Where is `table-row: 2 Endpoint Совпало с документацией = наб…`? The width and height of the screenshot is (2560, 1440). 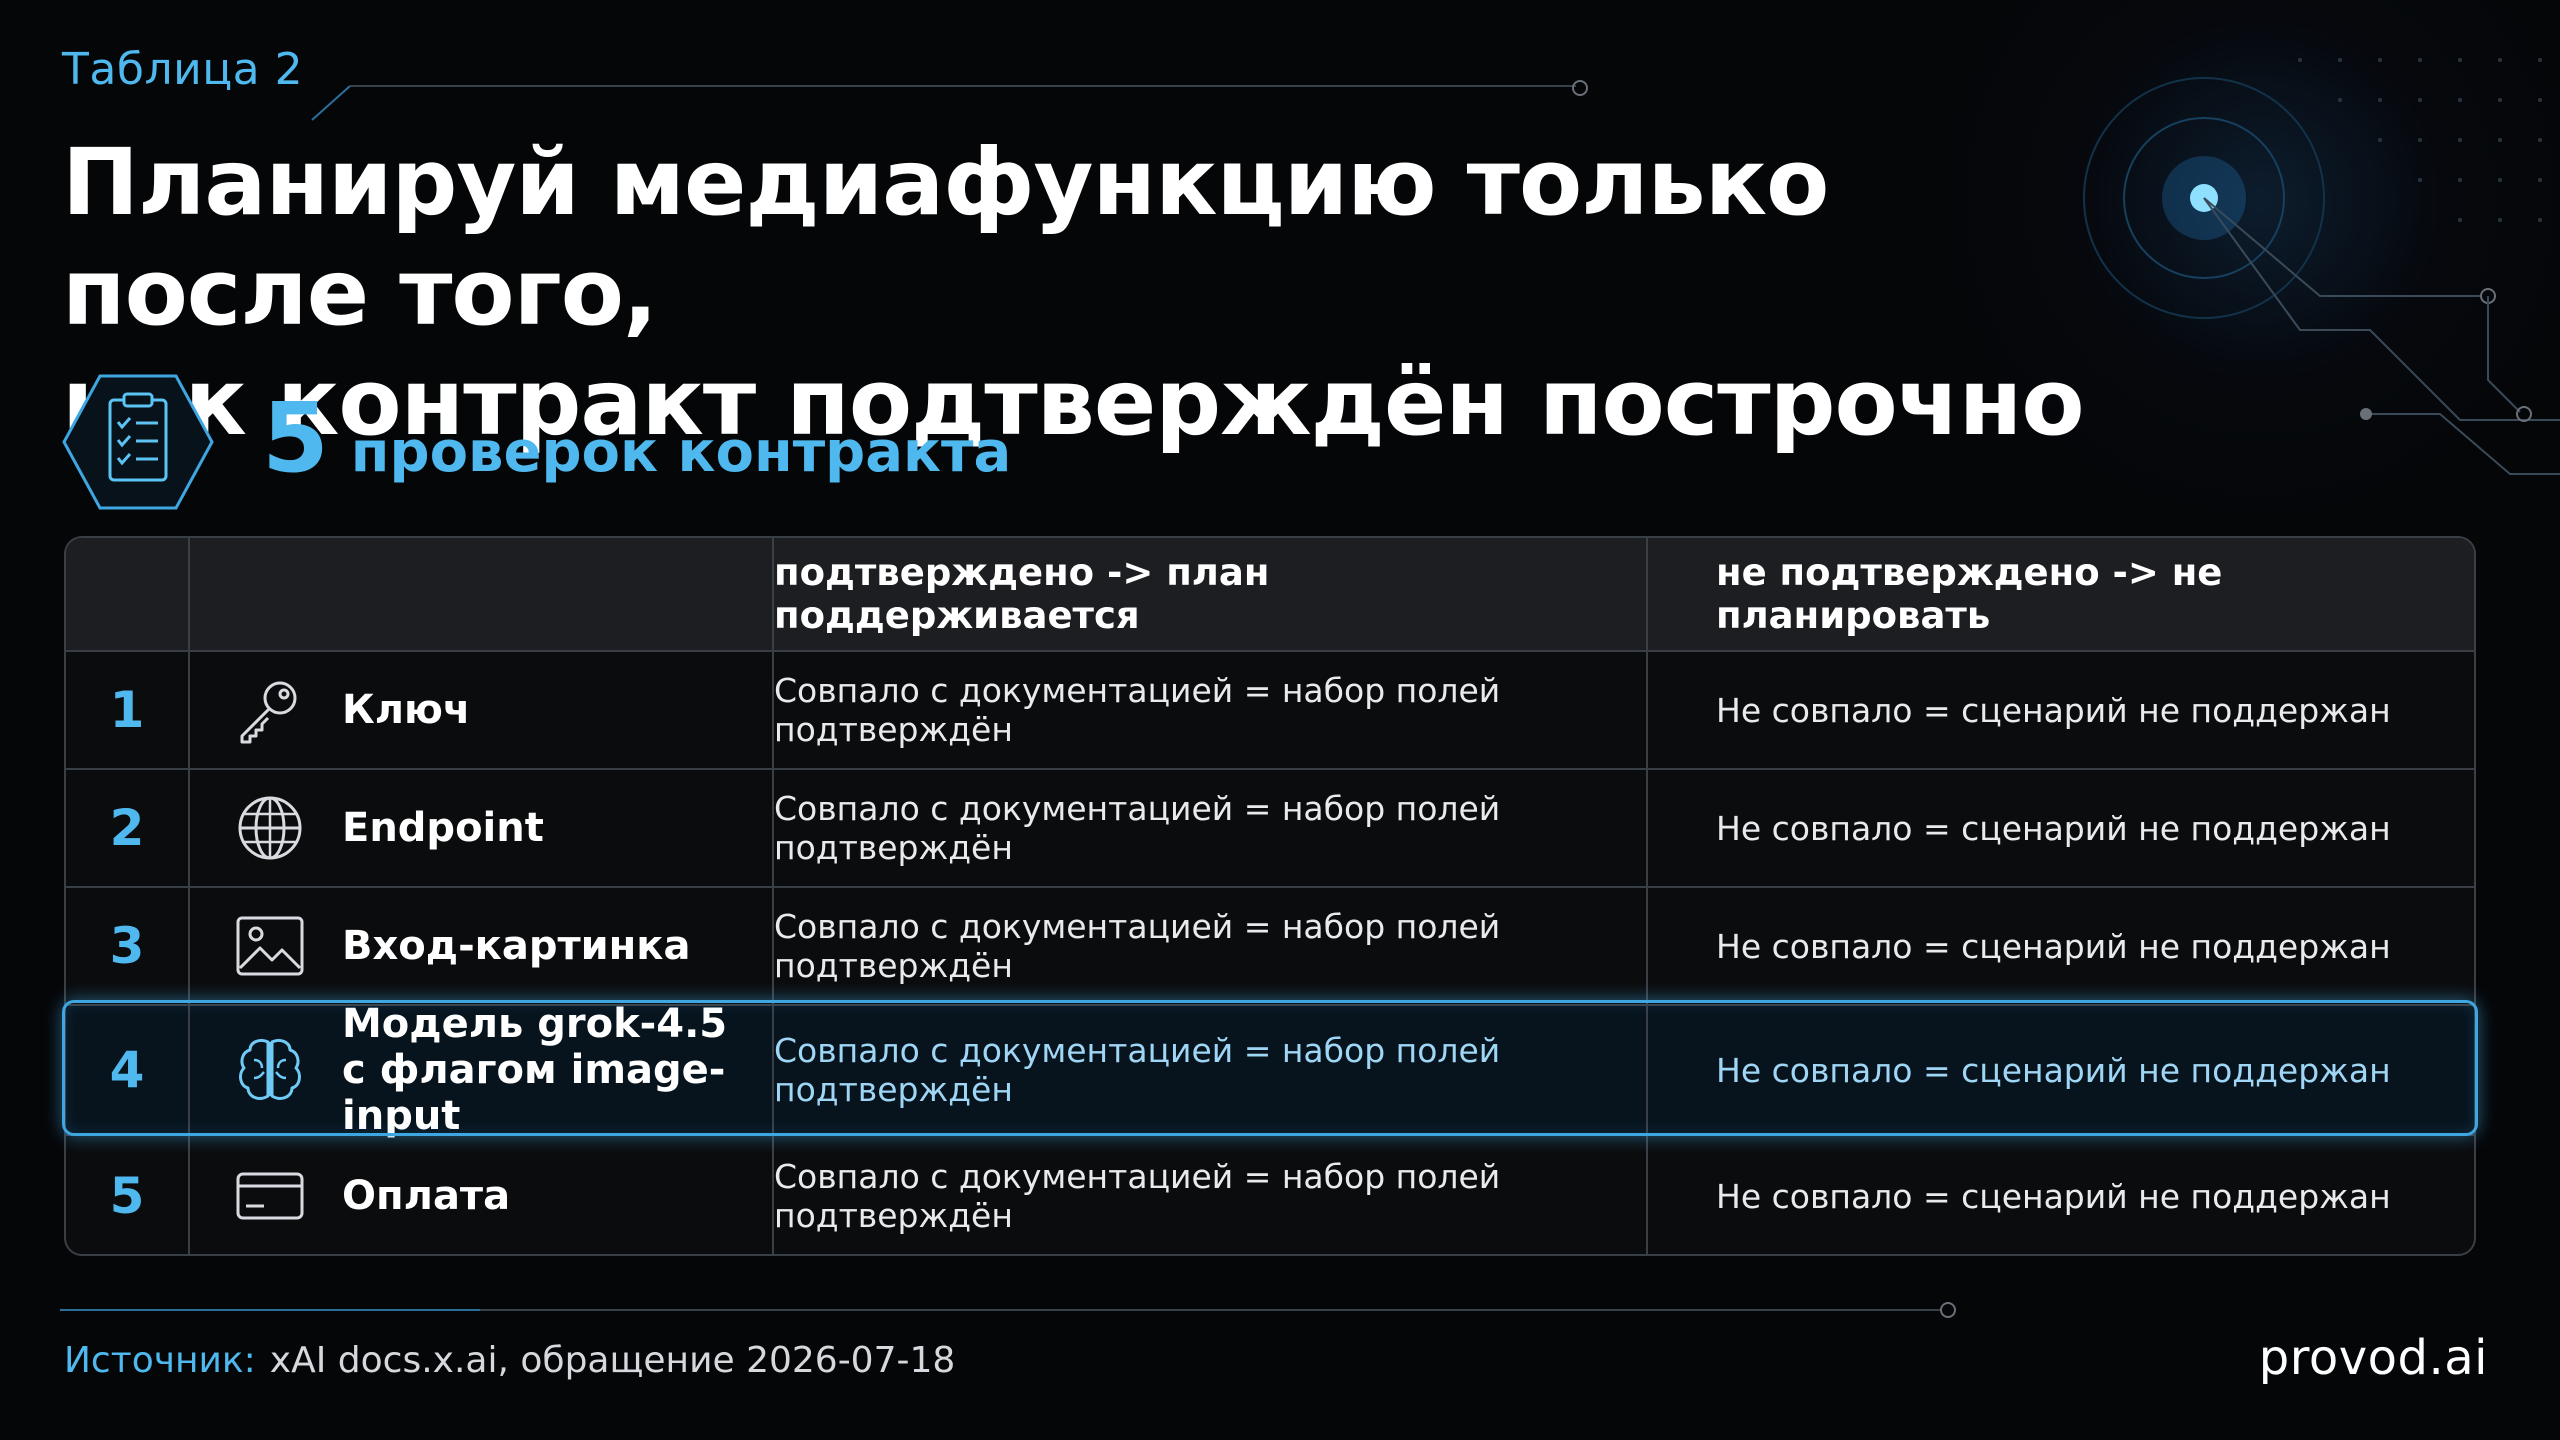
table-row: 2 Endpoint Совпало с документацией = наб… is located at coordinates (1270, 827).